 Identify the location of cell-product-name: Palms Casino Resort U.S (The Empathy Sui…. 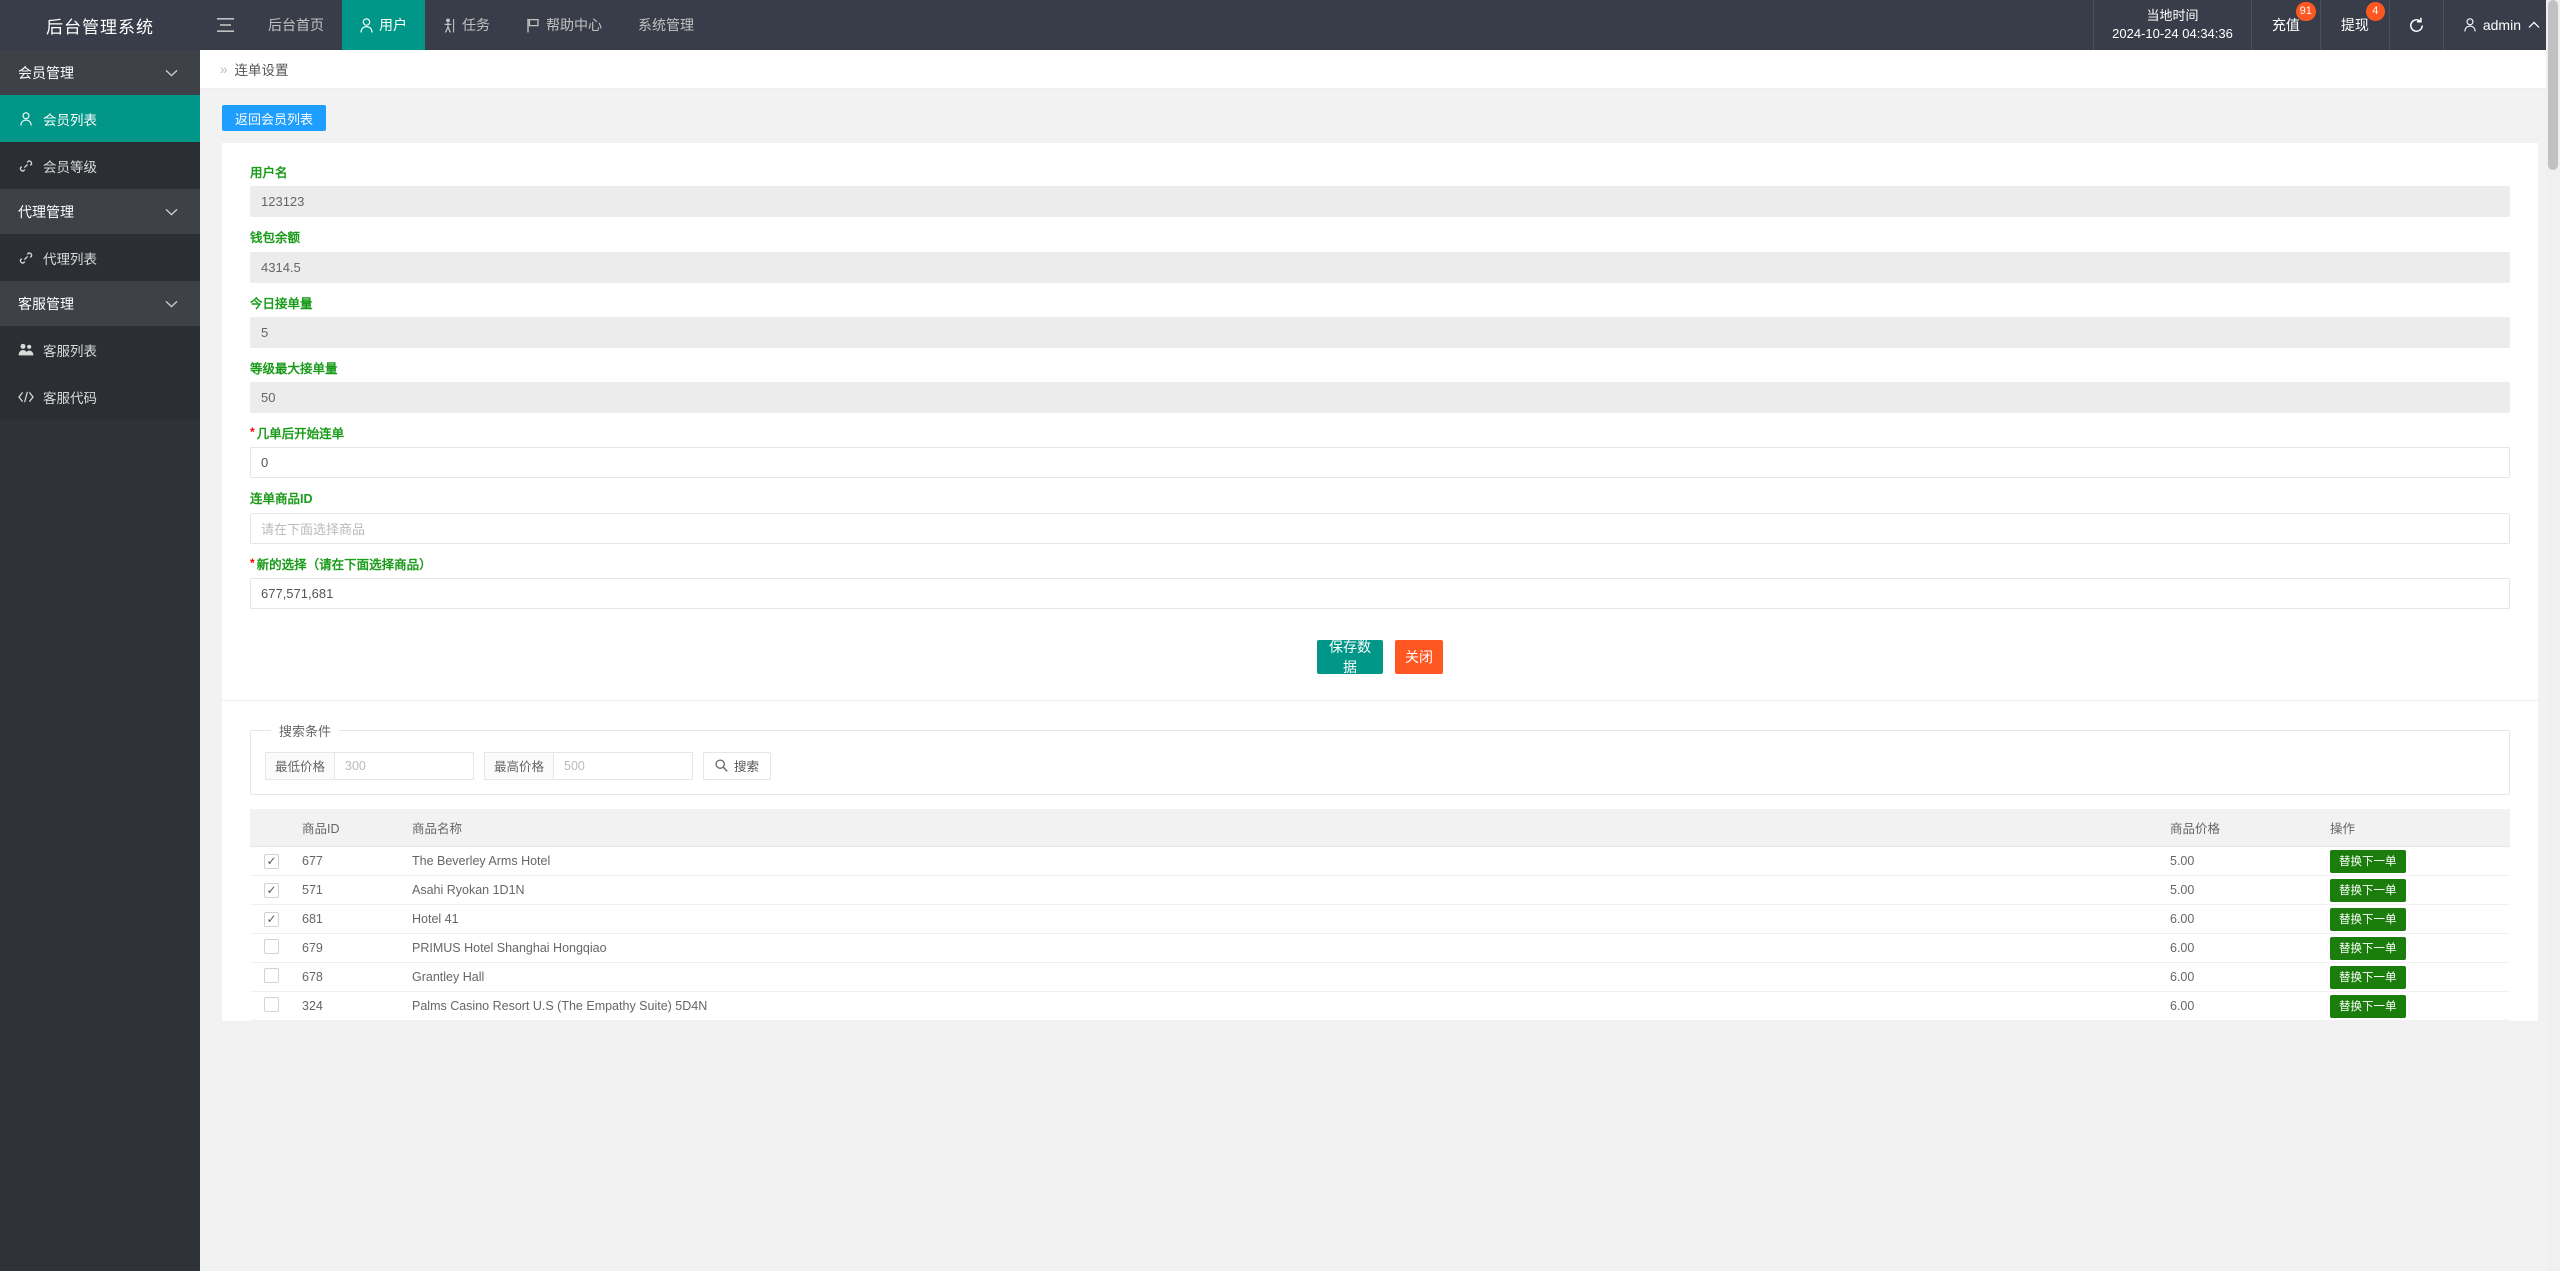
(1281, 1006).